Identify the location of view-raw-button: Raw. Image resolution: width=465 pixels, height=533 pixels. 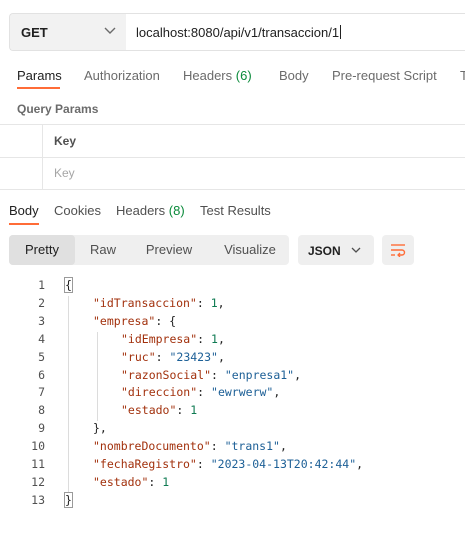
(103, 250).